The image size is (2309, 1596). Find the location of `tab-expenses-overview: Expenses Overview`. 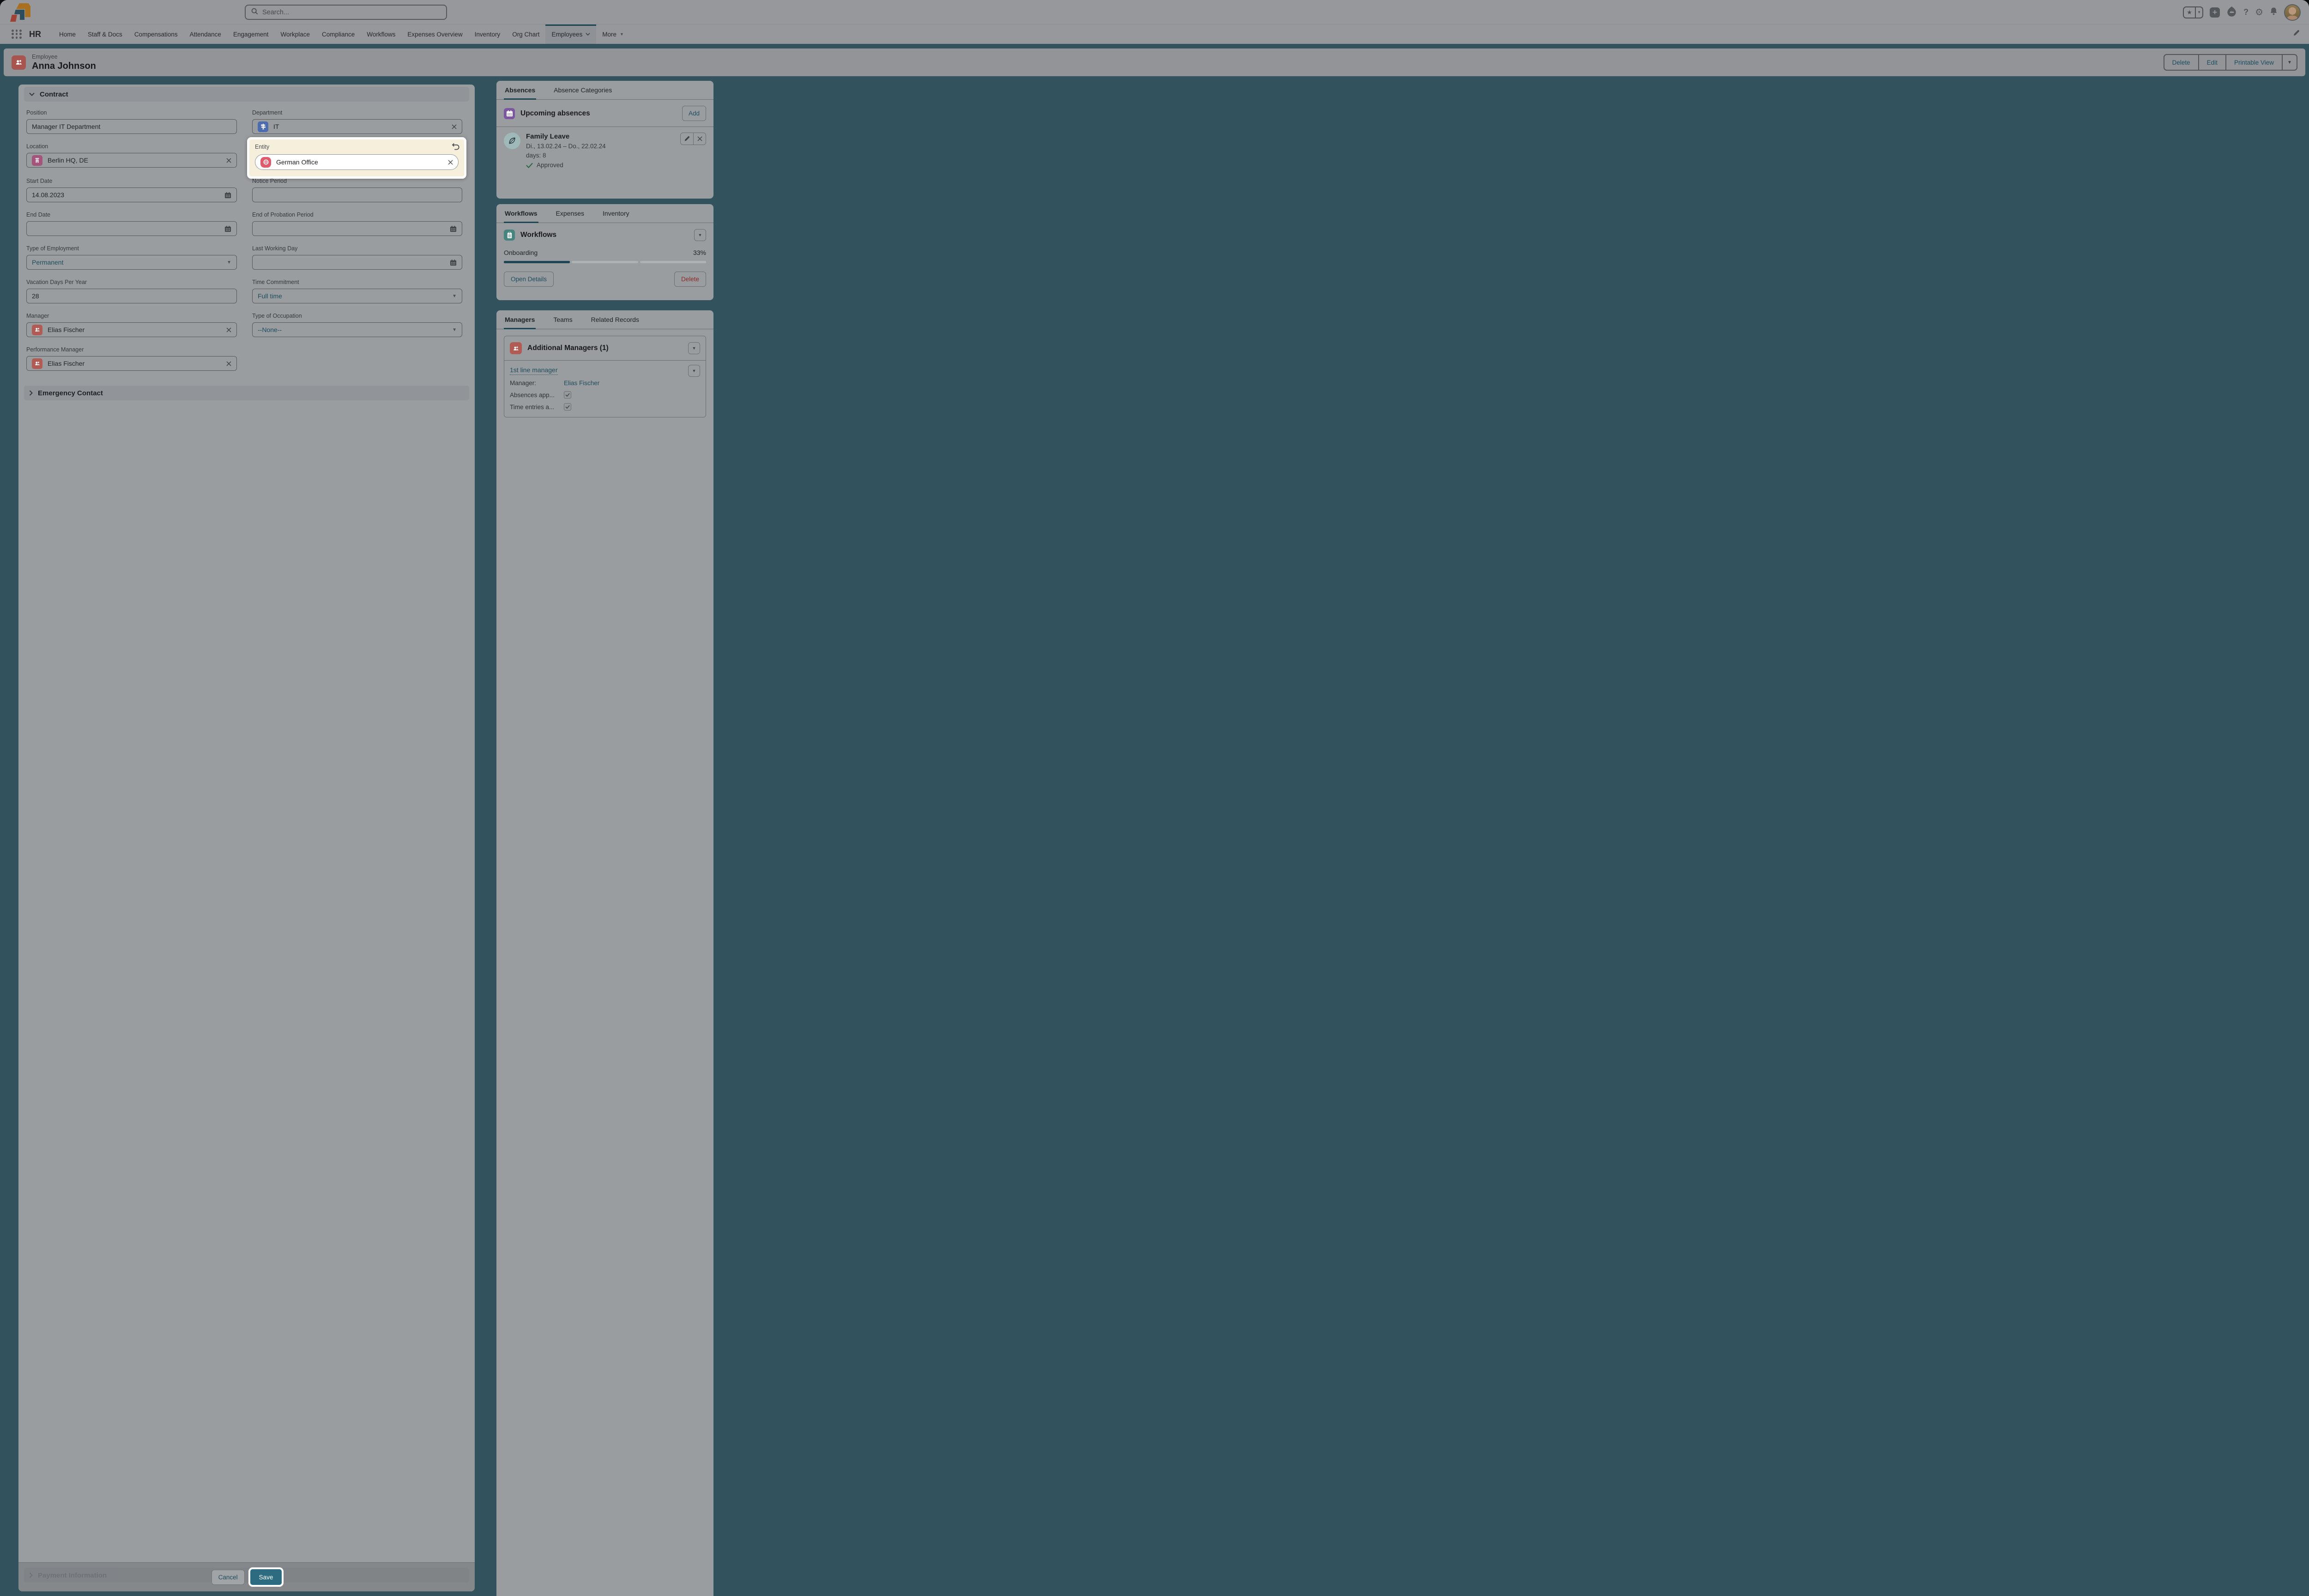

tab-expenses-overview: Expenses Overview is located at coordinates (434, 34).